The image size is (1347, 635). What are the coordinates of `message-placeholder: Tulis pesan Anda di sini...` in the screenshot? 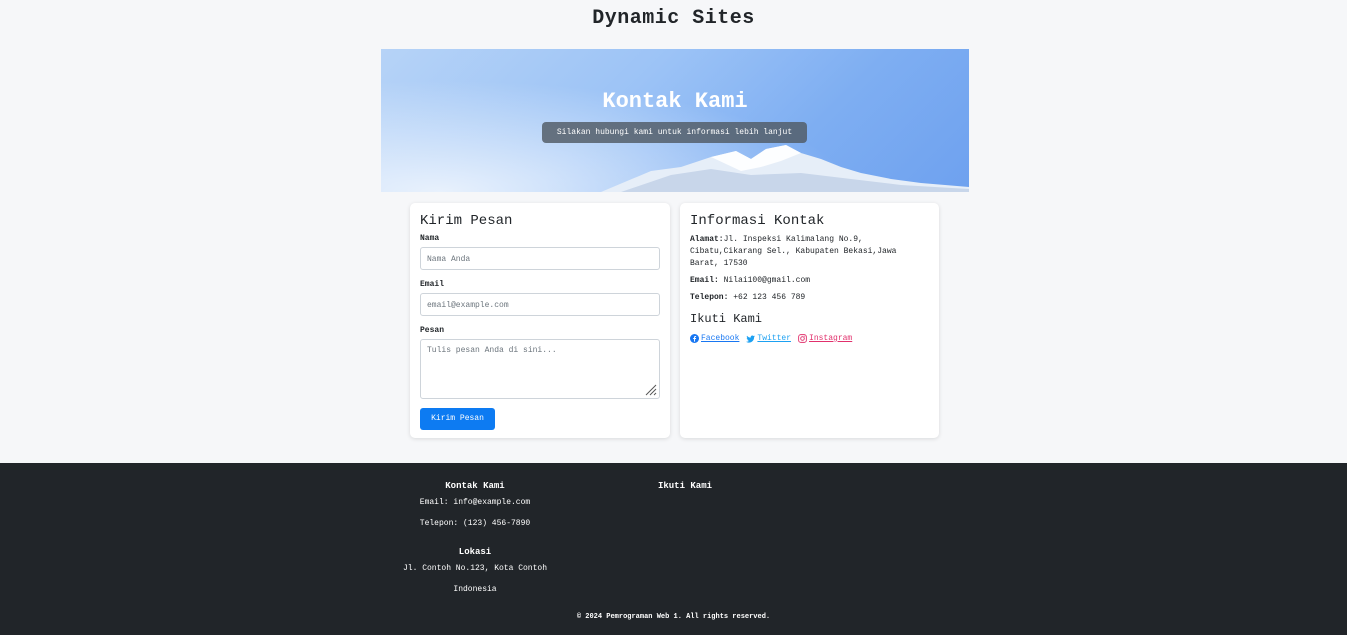 It's located at (492, 350).